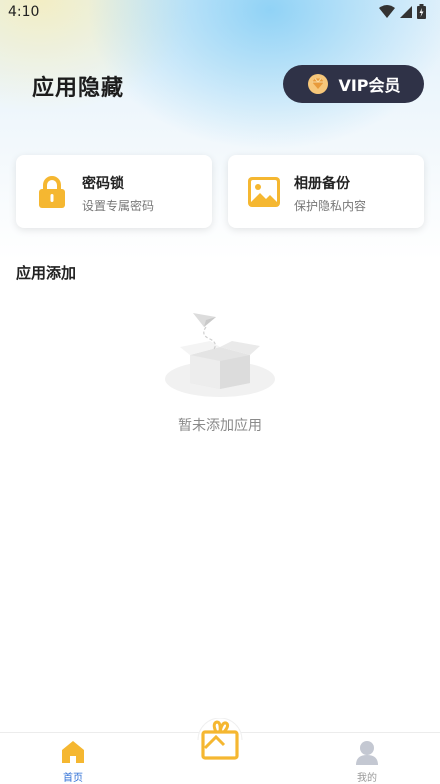 Image resolution: width=440 pixels, height=784 pixels. I want to click on signal-icon, so click(406, 11).